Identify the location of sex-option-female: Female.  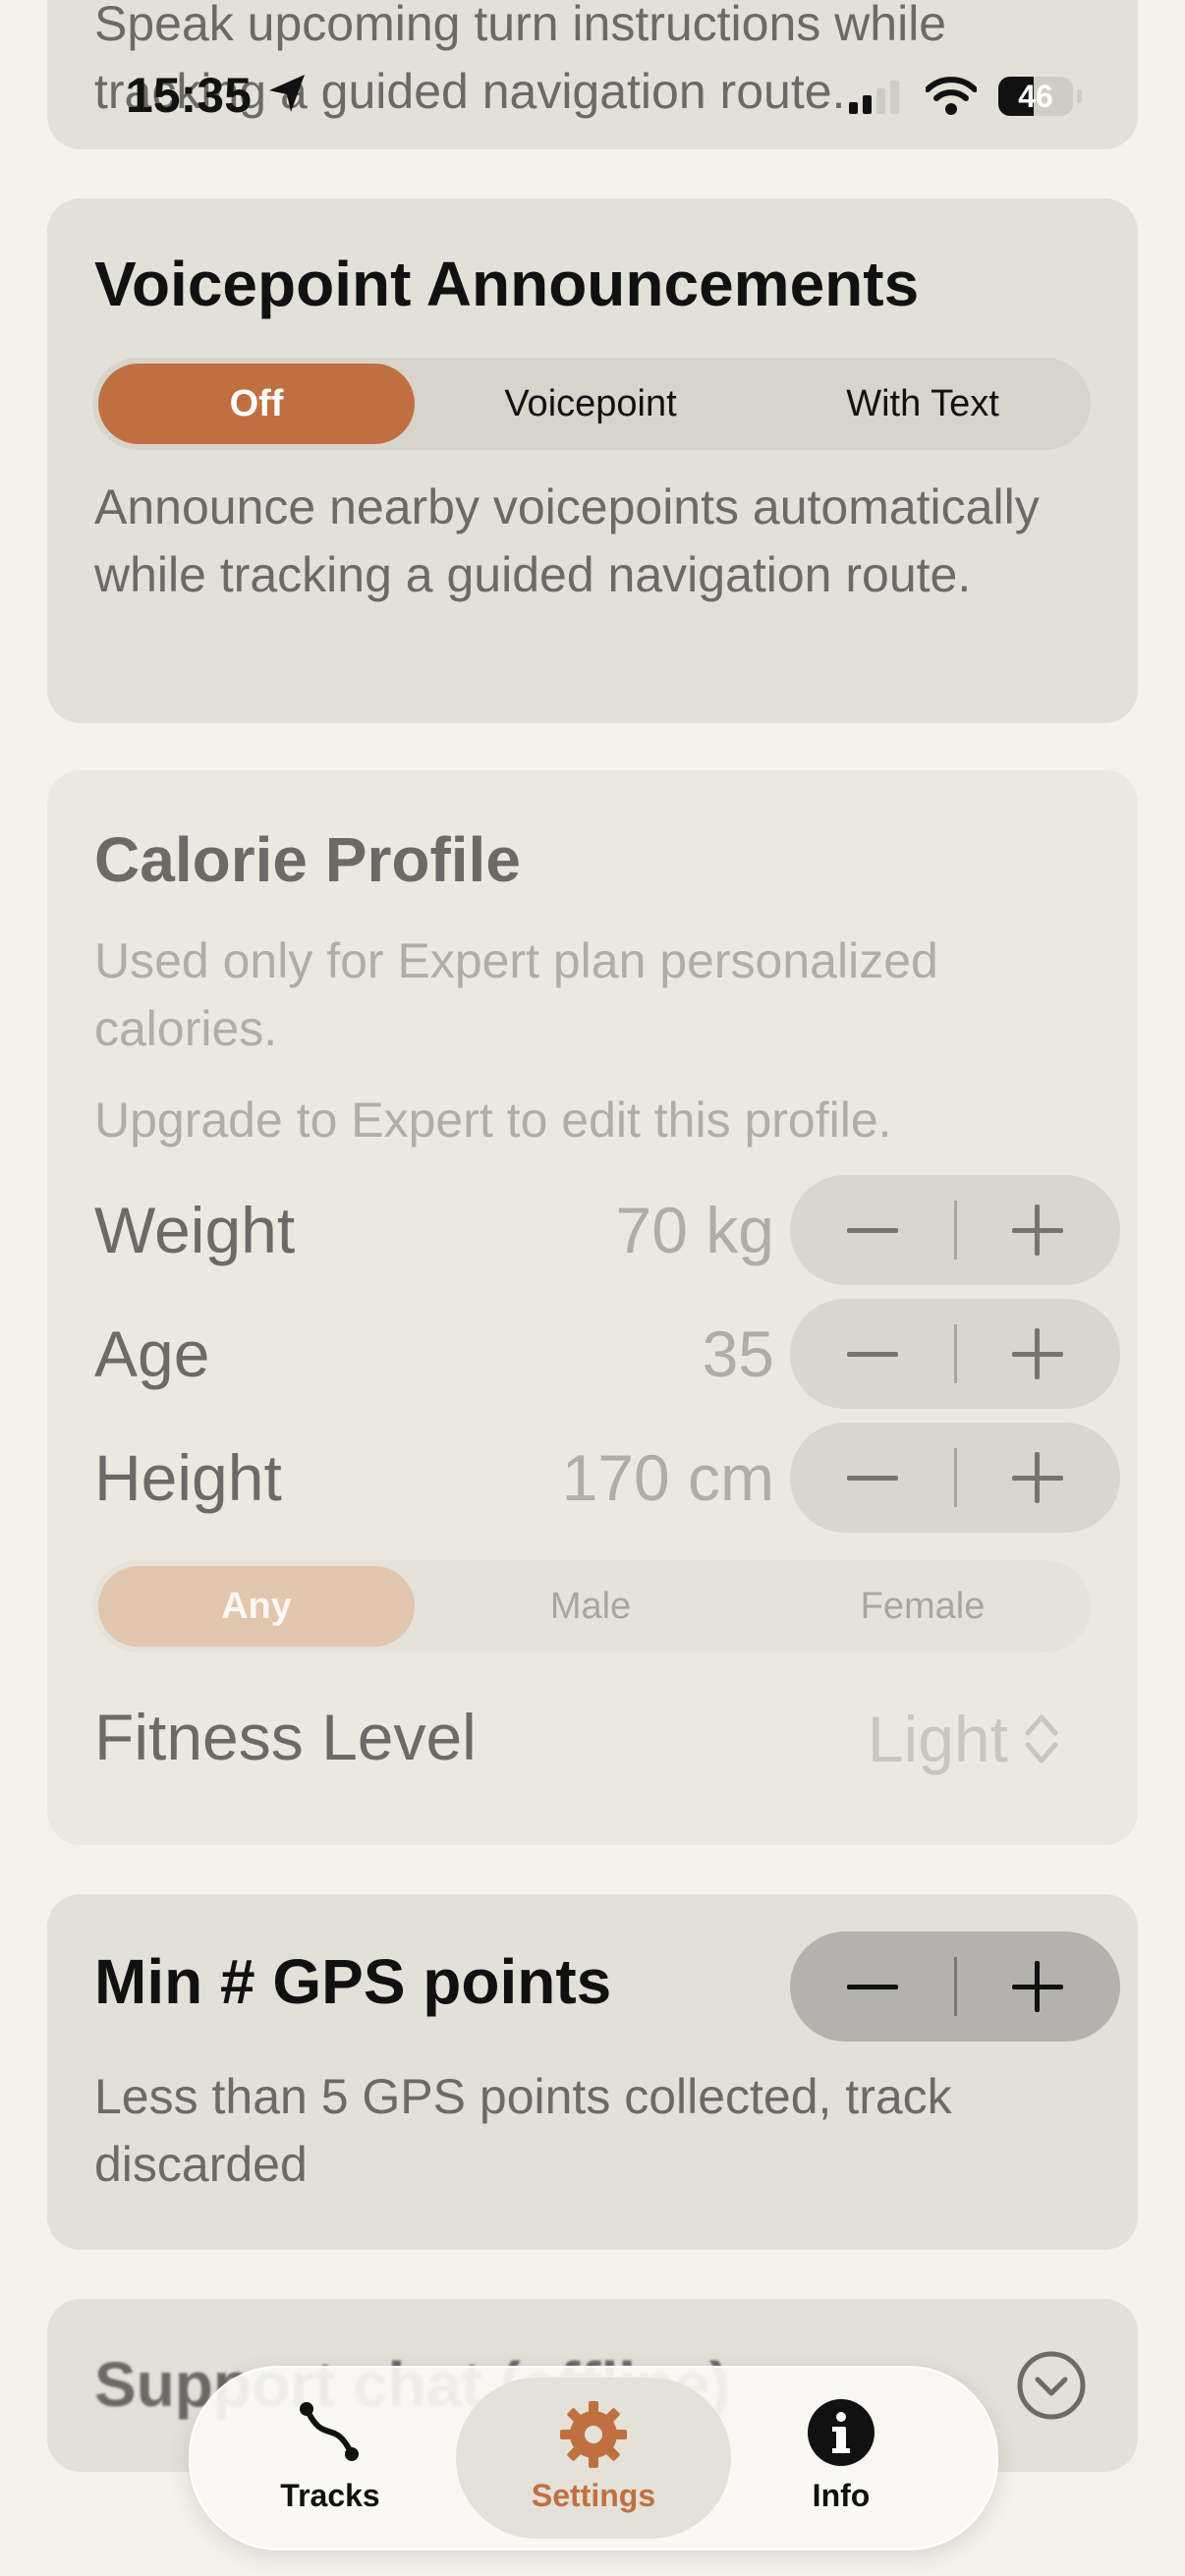
(923, 1606).